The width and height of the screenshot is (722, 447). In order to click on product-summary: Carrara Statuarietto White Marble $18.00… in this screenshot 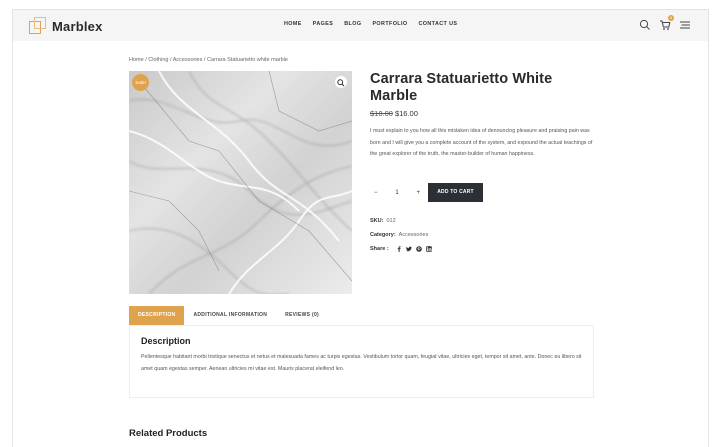, I will do `click(482, 161)`.